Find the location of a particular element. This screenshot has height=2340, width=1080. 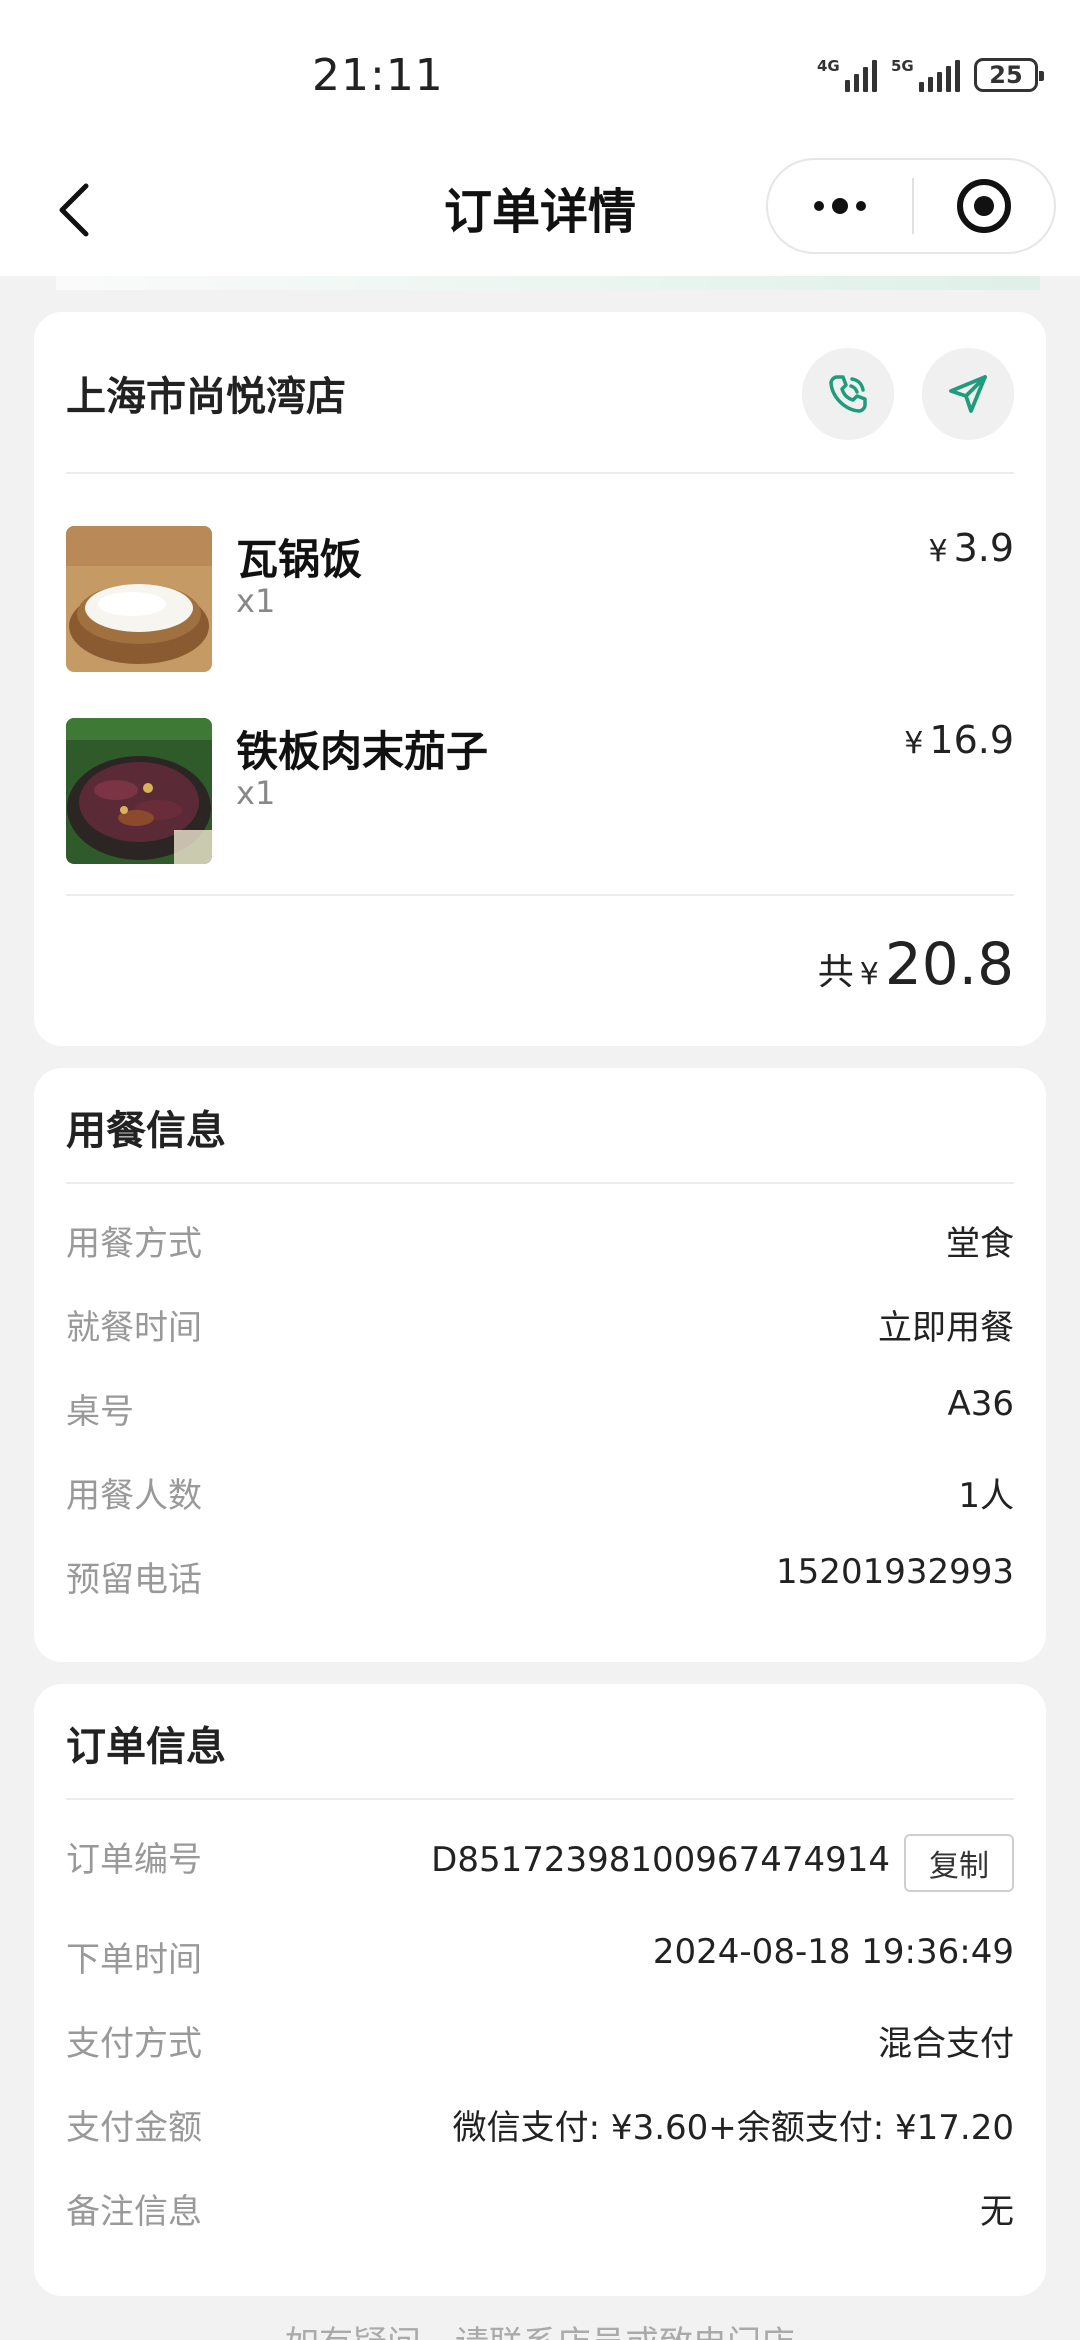

signal-4g-icon: 4G is located at coordinates (847, 75).